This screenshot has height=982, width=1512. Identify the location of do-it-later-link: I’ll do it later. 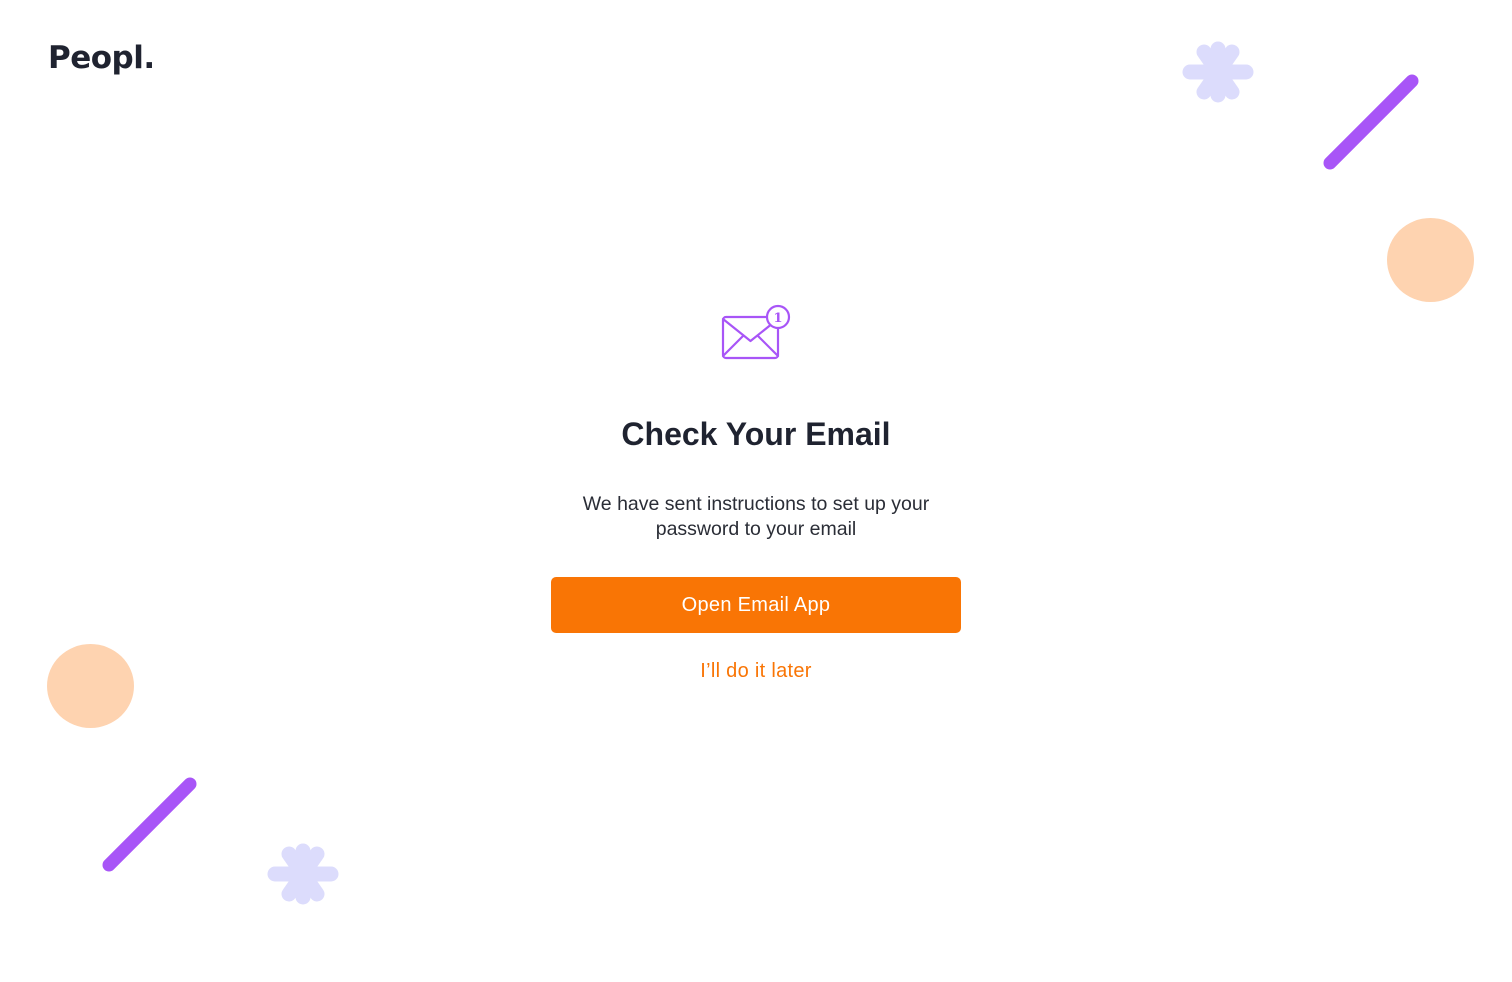
(756, 671).